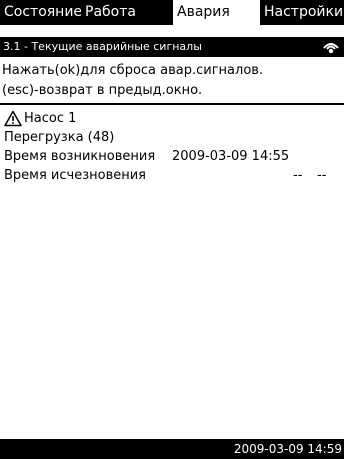  What do you see at coordinates (172, 175) in the screenshot?
I see `alarm-cleared-row: Время исчезновения -- --` at bounding box center [172, 175].